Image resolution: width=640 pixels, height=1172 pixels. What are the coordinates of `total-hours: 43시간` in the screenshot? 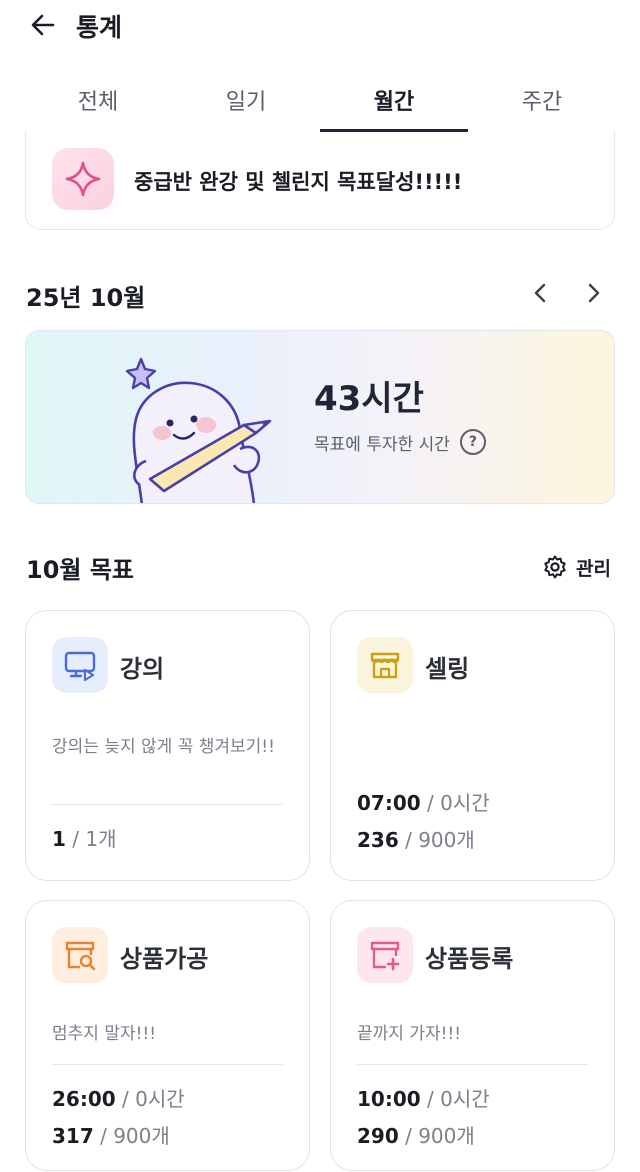 It's located at (369, 399).